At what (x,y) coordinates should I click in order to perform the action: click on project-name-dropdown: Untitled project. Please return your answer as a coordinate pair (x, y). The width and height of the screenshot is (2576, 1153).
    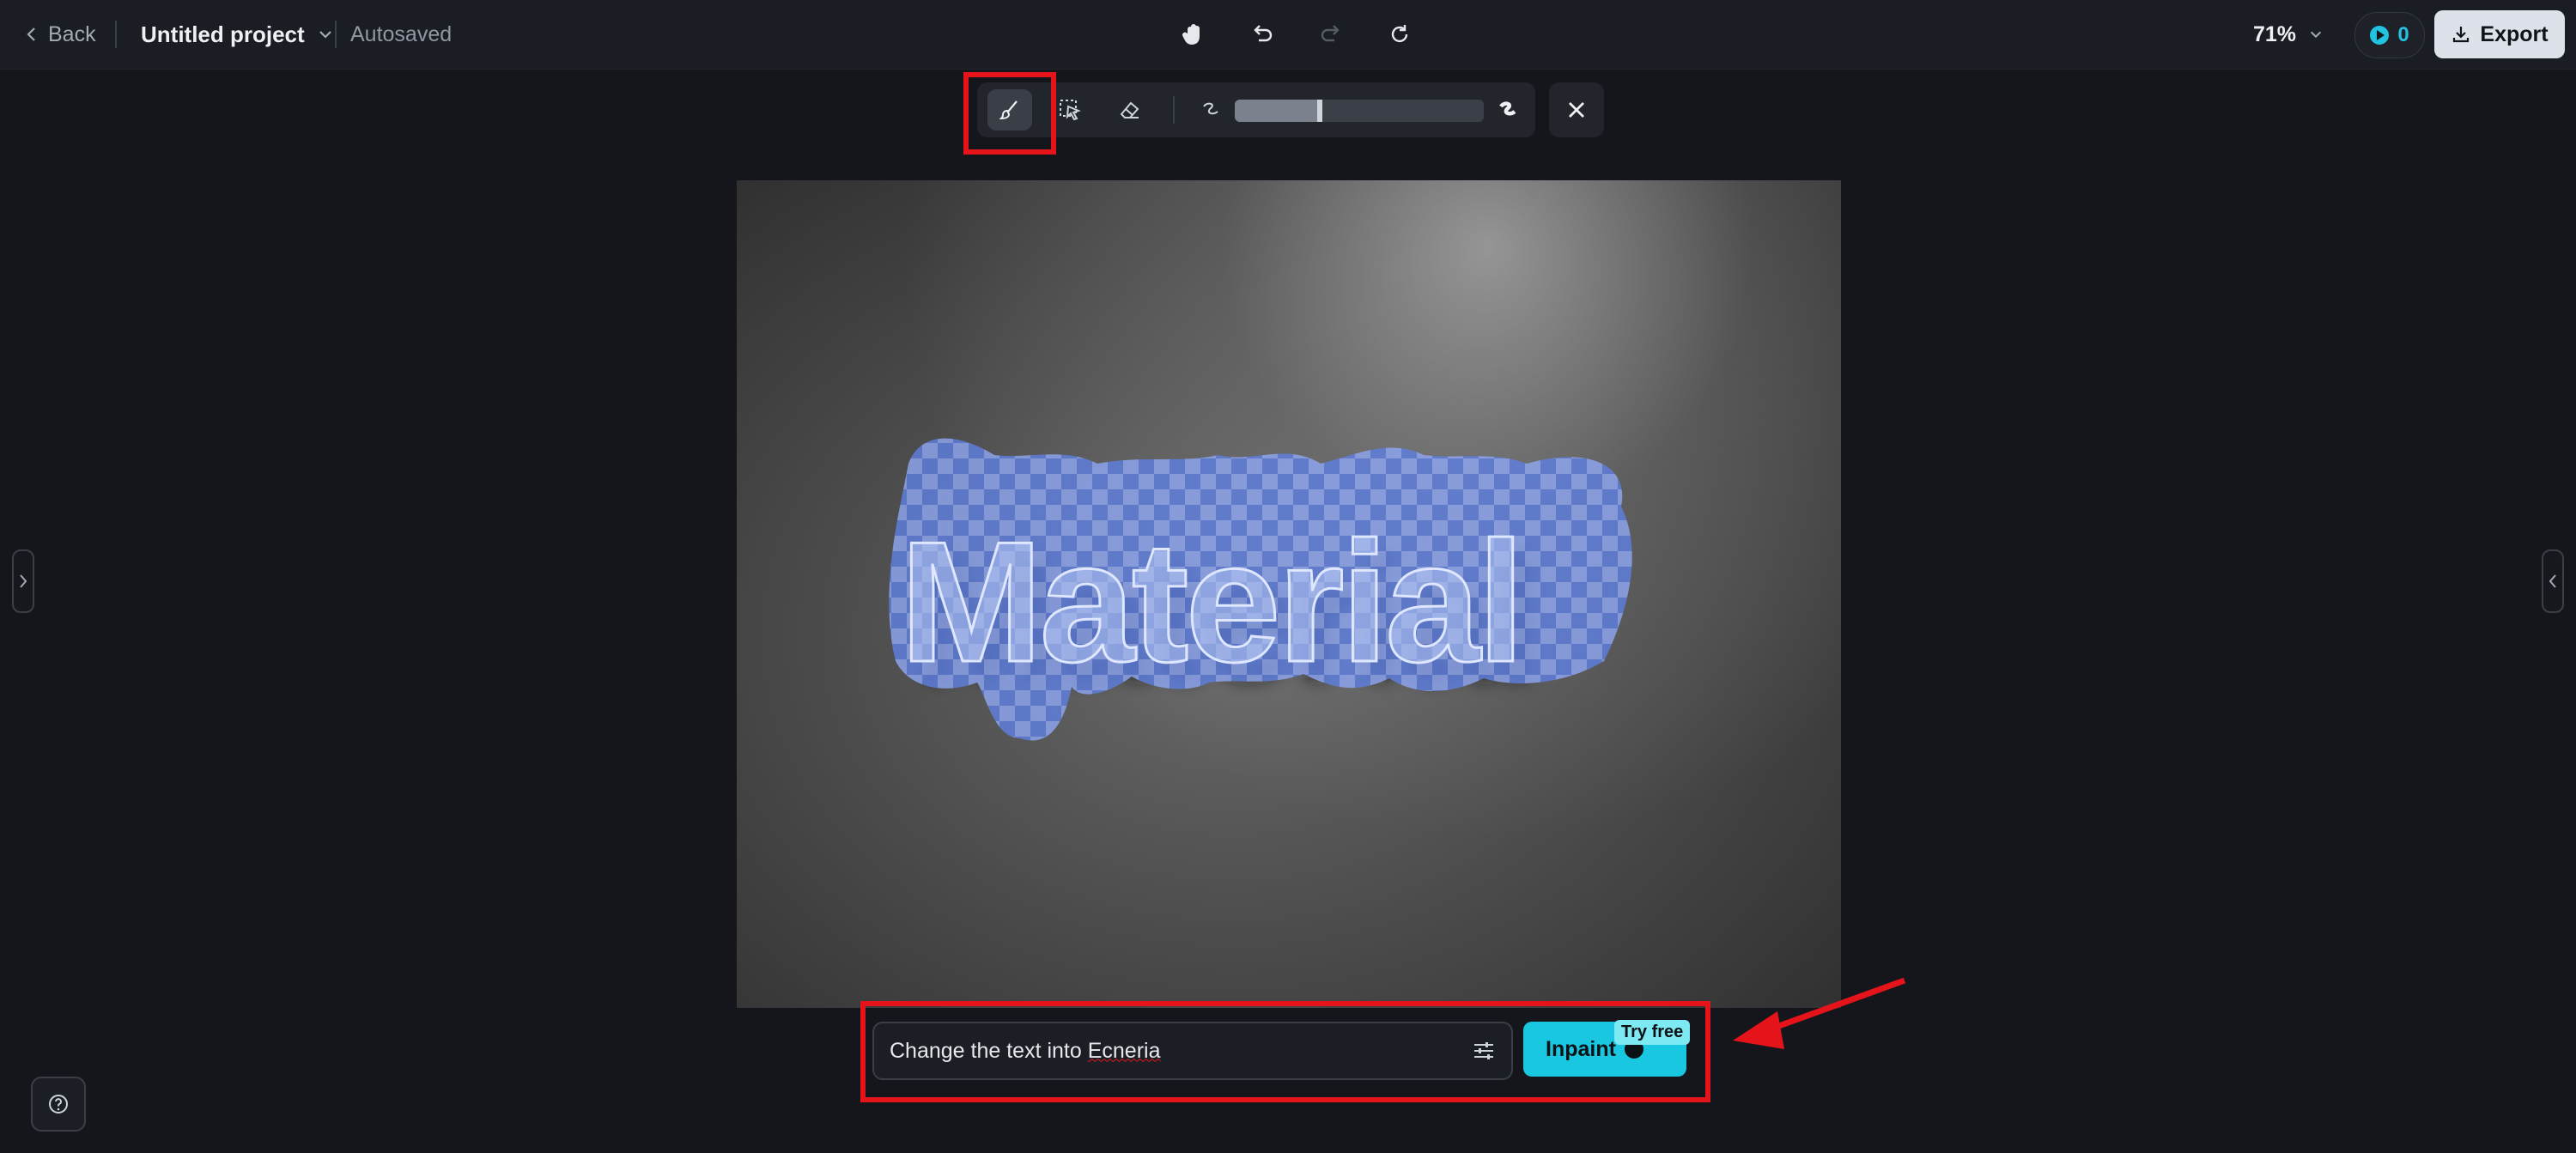
    Looking at the image, I should click on (238, 34).